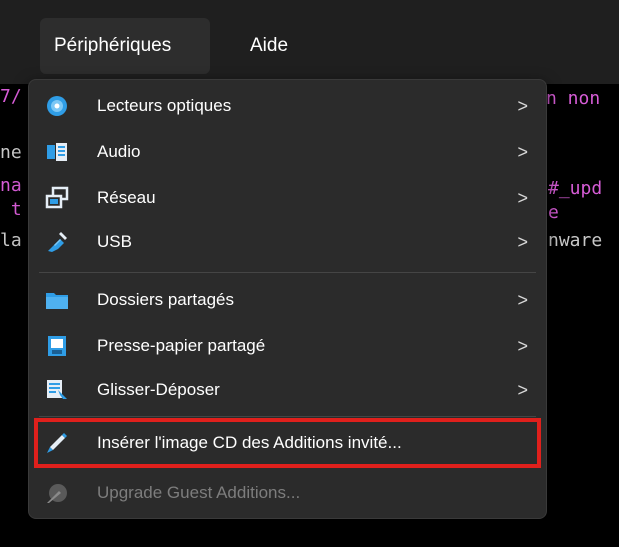  Describe the element at coordinates (287, 106) in the screenshot. I see `menu-item-optical-drives: Lecteurs optiques >` at that location.